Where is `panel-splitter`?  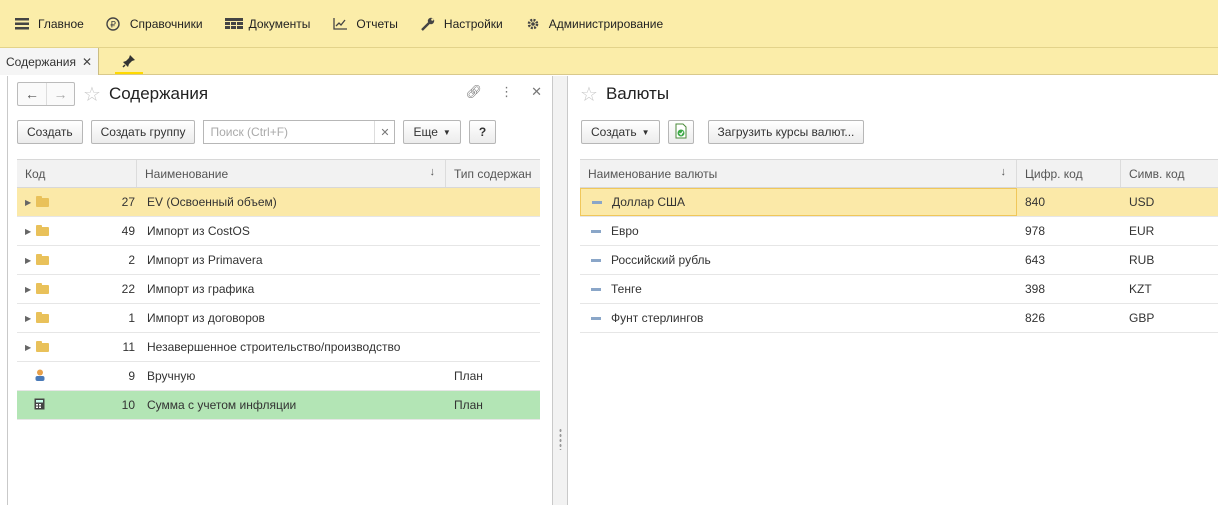
panel-splitter is located at coordinates (559, 290).